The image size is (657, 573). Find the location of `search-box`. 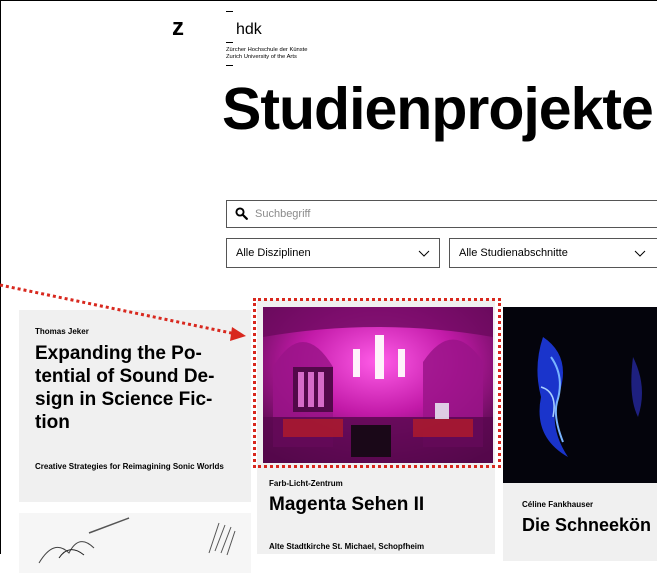

search-box is located at coordinates (441, 214).